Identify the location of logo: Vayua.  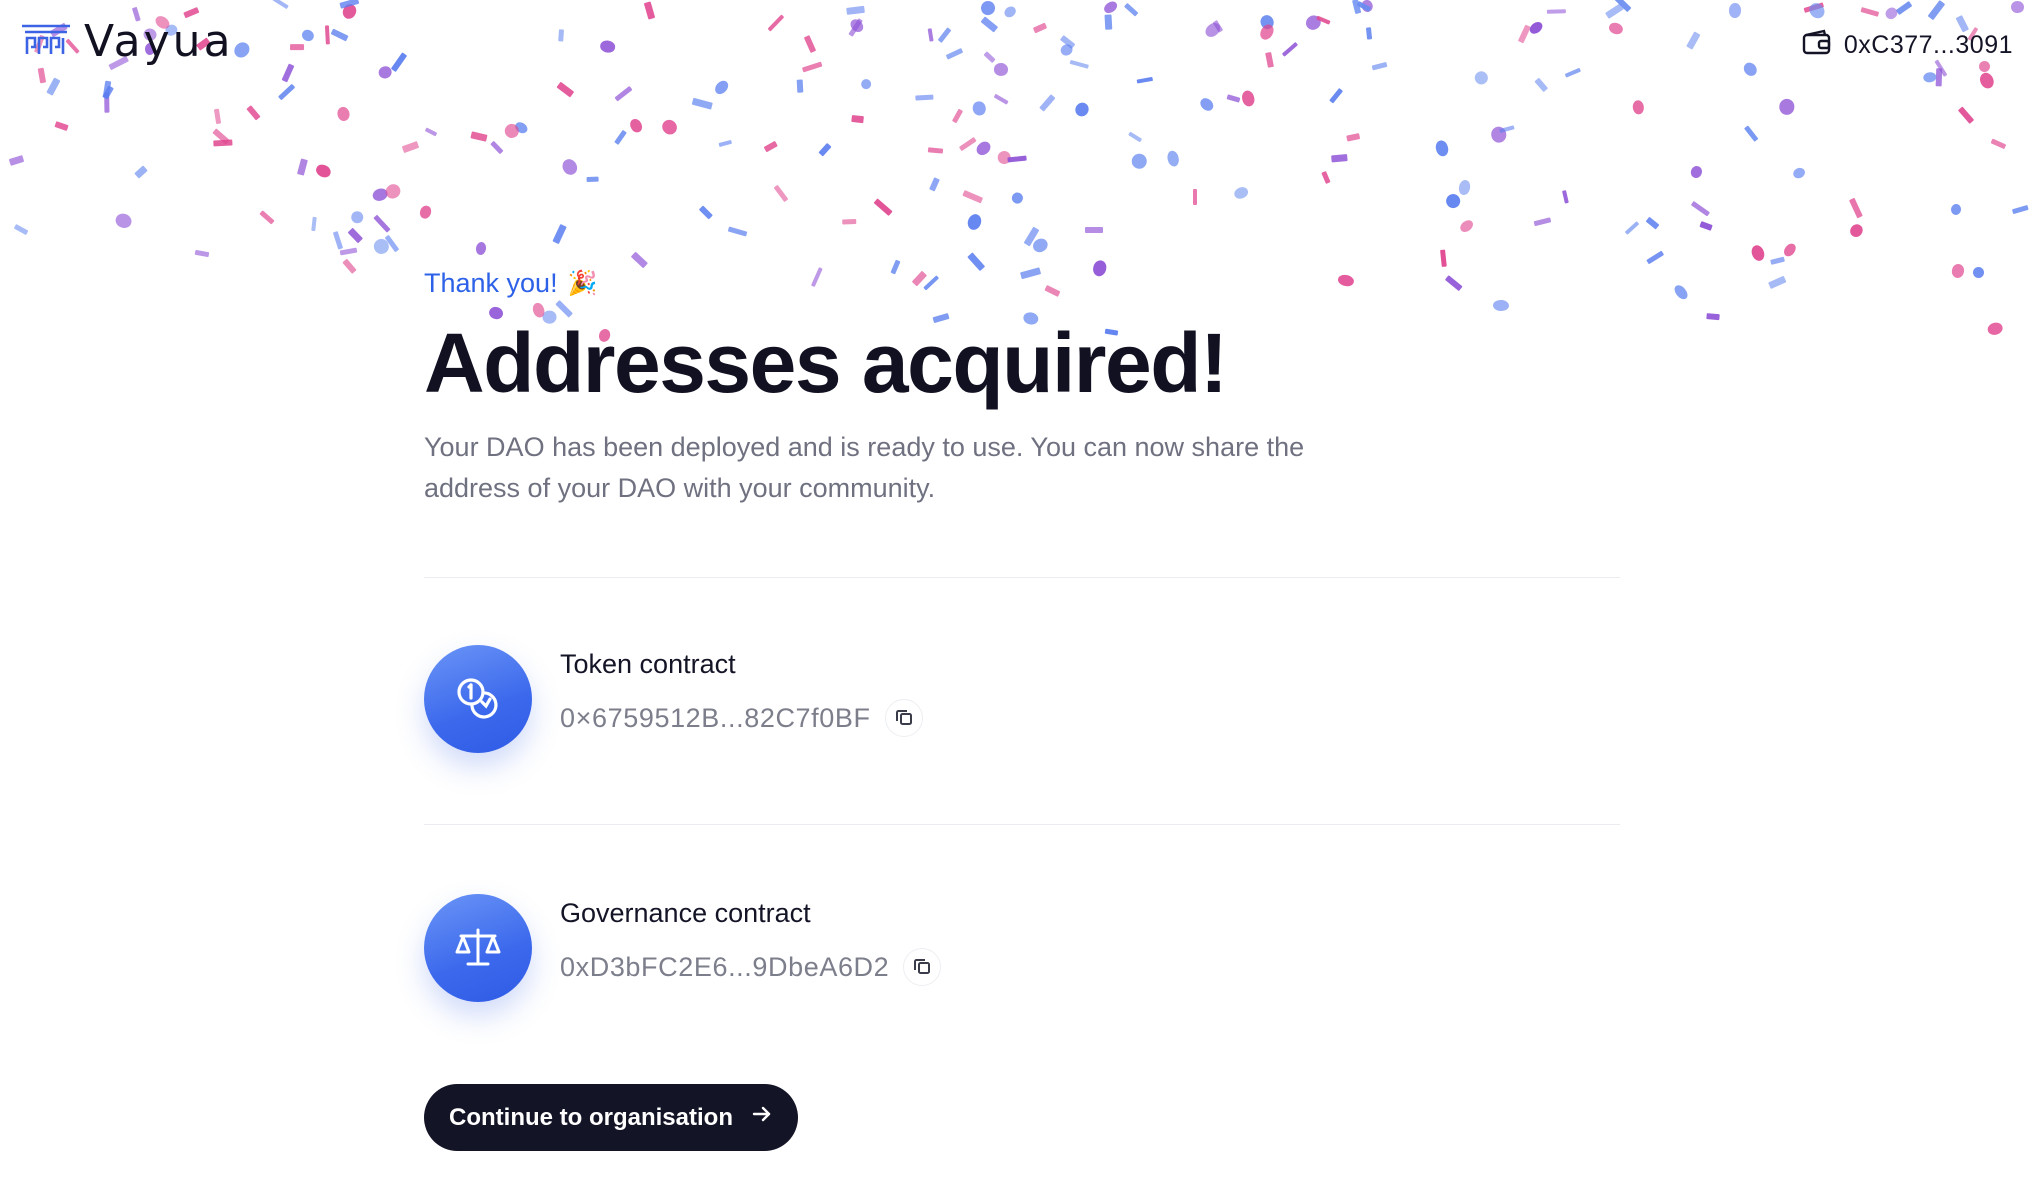
(127, 42).